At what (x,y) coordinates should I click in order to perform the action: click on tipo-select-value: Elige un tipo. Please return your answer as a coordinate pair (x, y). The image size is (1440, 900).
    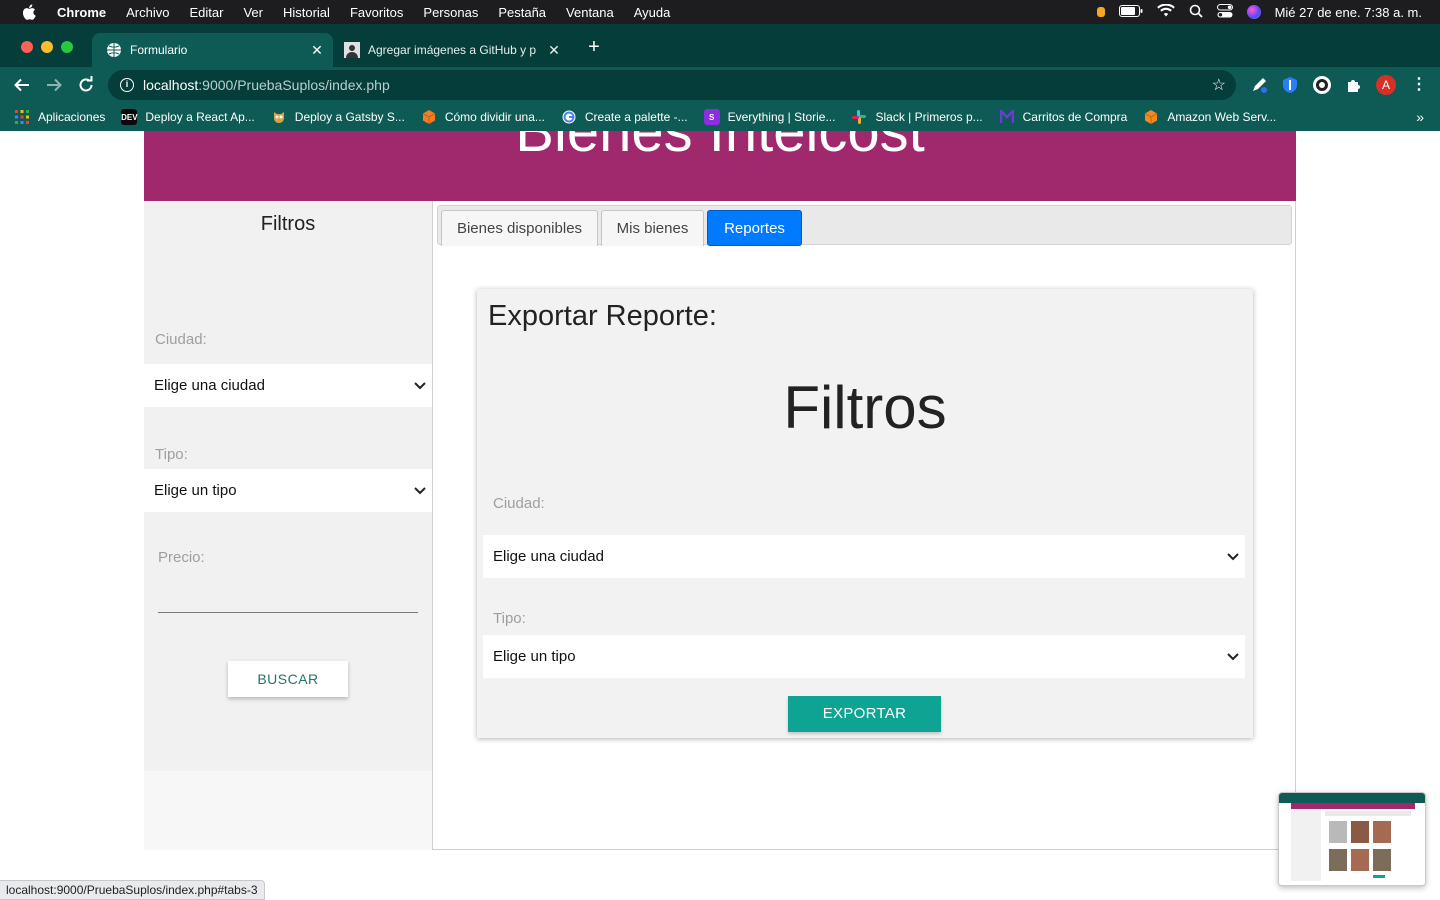
    Looking at the image, I should click on (195, 490).